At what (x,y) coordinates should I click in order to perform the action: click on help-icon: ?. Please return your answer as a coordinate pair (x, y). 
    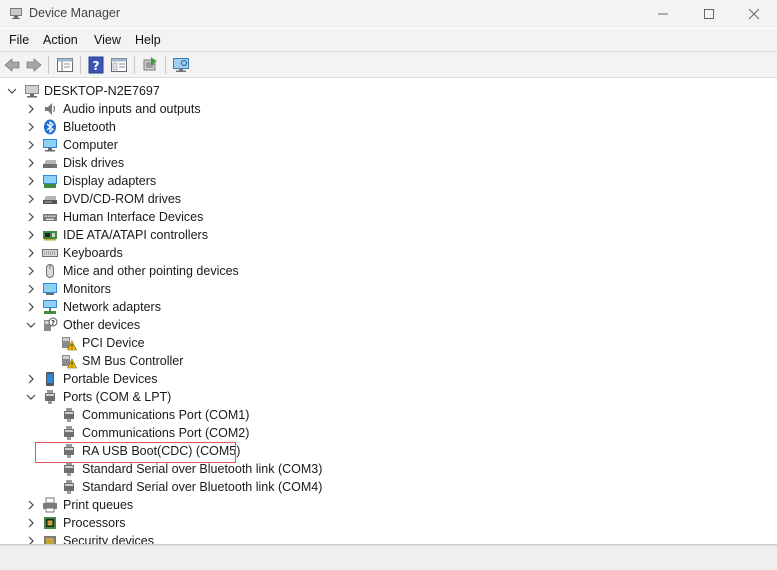
    Looking at the image, I should click on (96, 65).